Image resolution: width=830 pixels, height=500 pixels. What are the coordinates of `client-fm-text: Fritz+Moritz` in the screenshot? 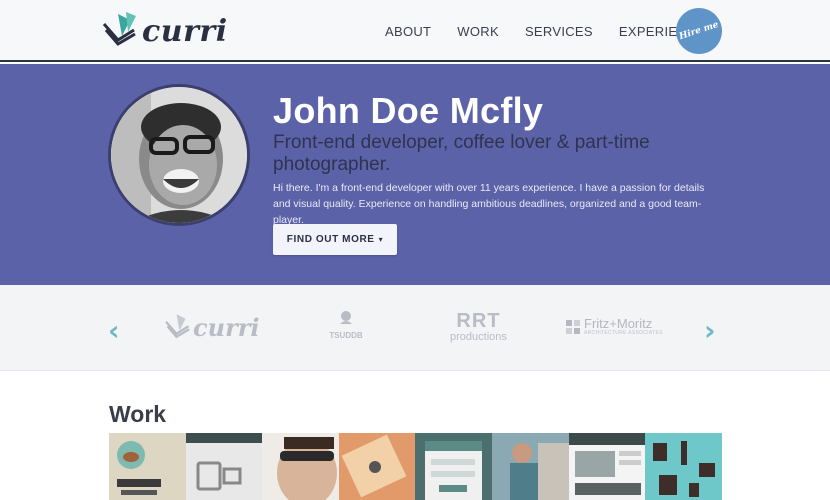 It's located at (618, 323).